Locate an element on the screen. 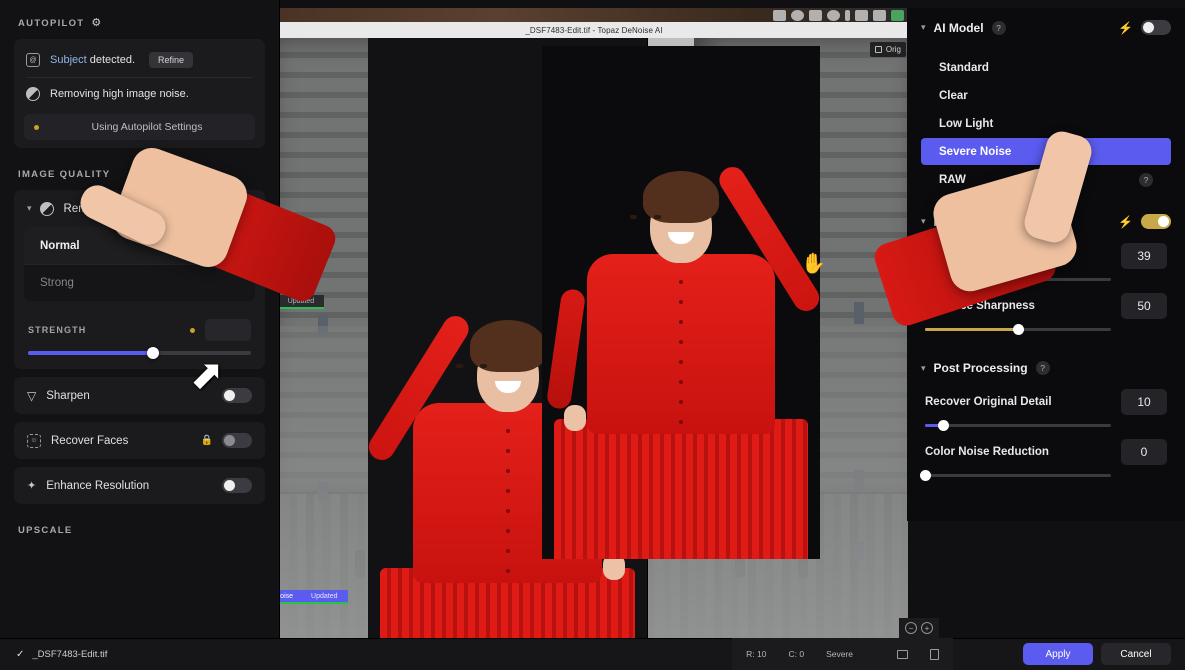 This screenshot has width=1185, height=670. sharpen-toggle is located at coordinates (237, 395).